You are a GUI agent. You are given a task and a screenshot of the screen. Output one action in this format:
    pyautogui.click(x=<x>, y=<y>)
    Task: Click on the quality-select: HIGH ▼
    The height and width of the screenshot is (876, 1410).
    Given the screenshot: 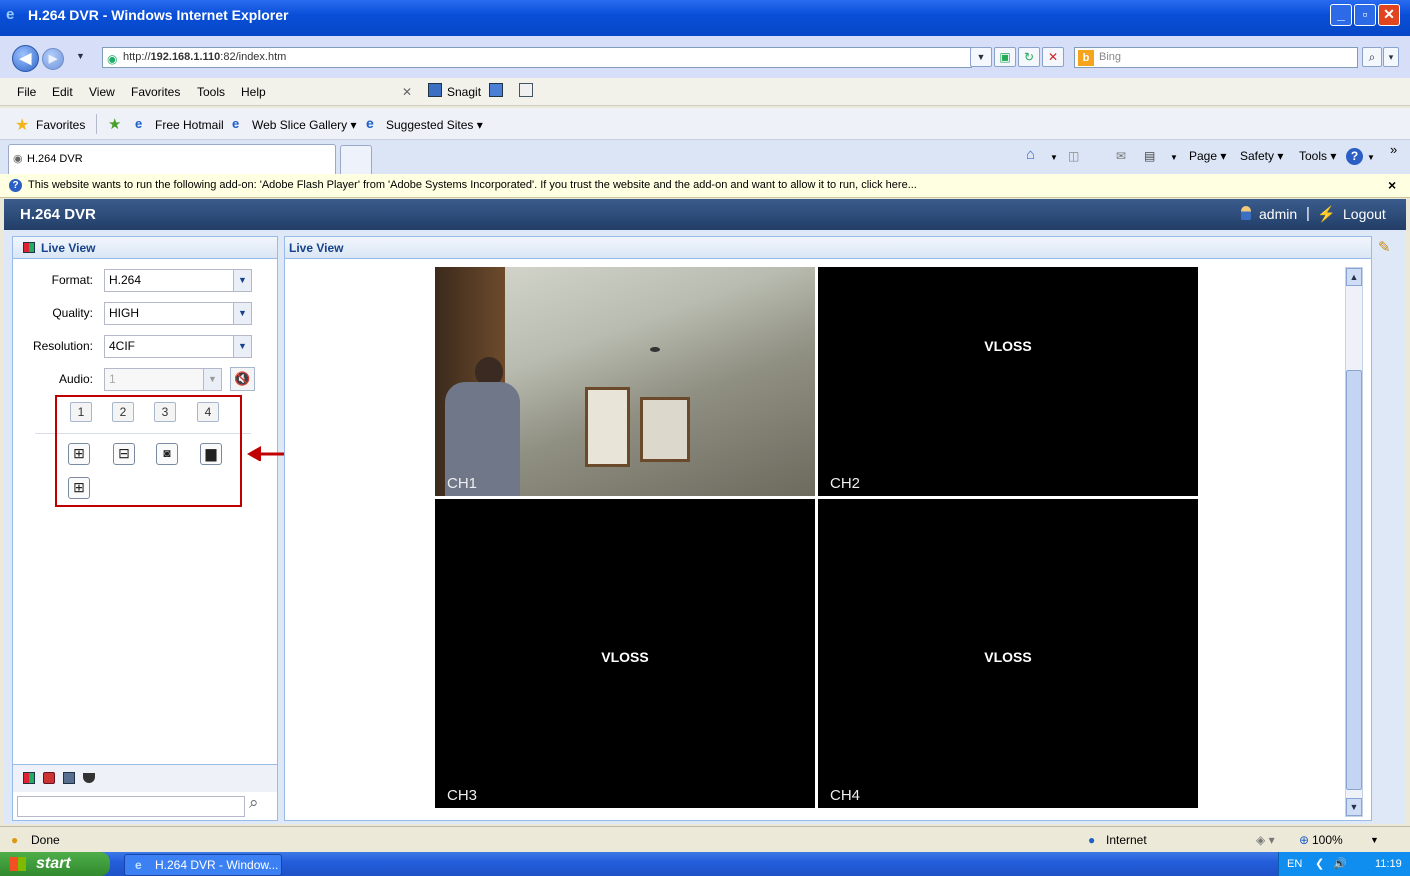 What is the action you would take?
    pyautogui.click(x=178, y=313)
    